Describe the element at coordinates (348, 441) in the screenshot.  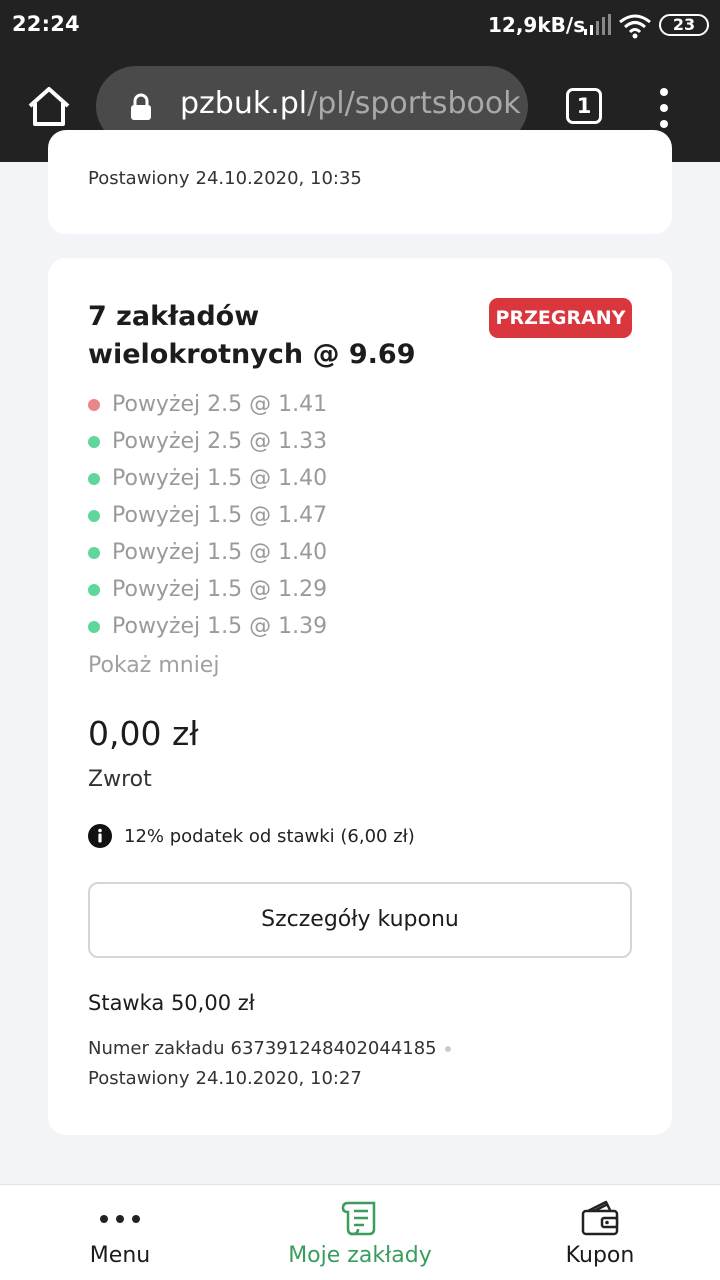
I see `list-item: Powyżej 2.5 @ 1.33` at that location.